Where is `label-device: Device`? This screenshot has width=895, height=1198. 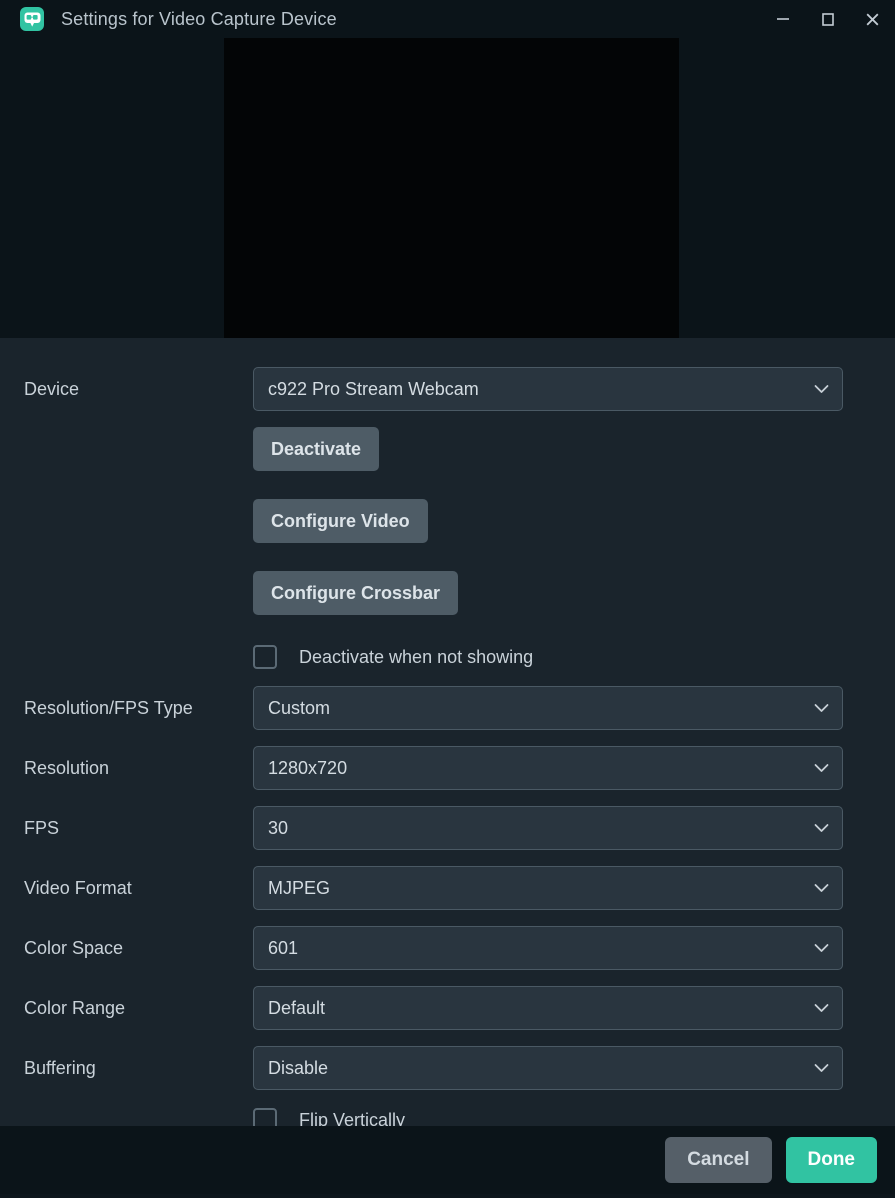
label-device: Device is located at coordinates (52, 388).